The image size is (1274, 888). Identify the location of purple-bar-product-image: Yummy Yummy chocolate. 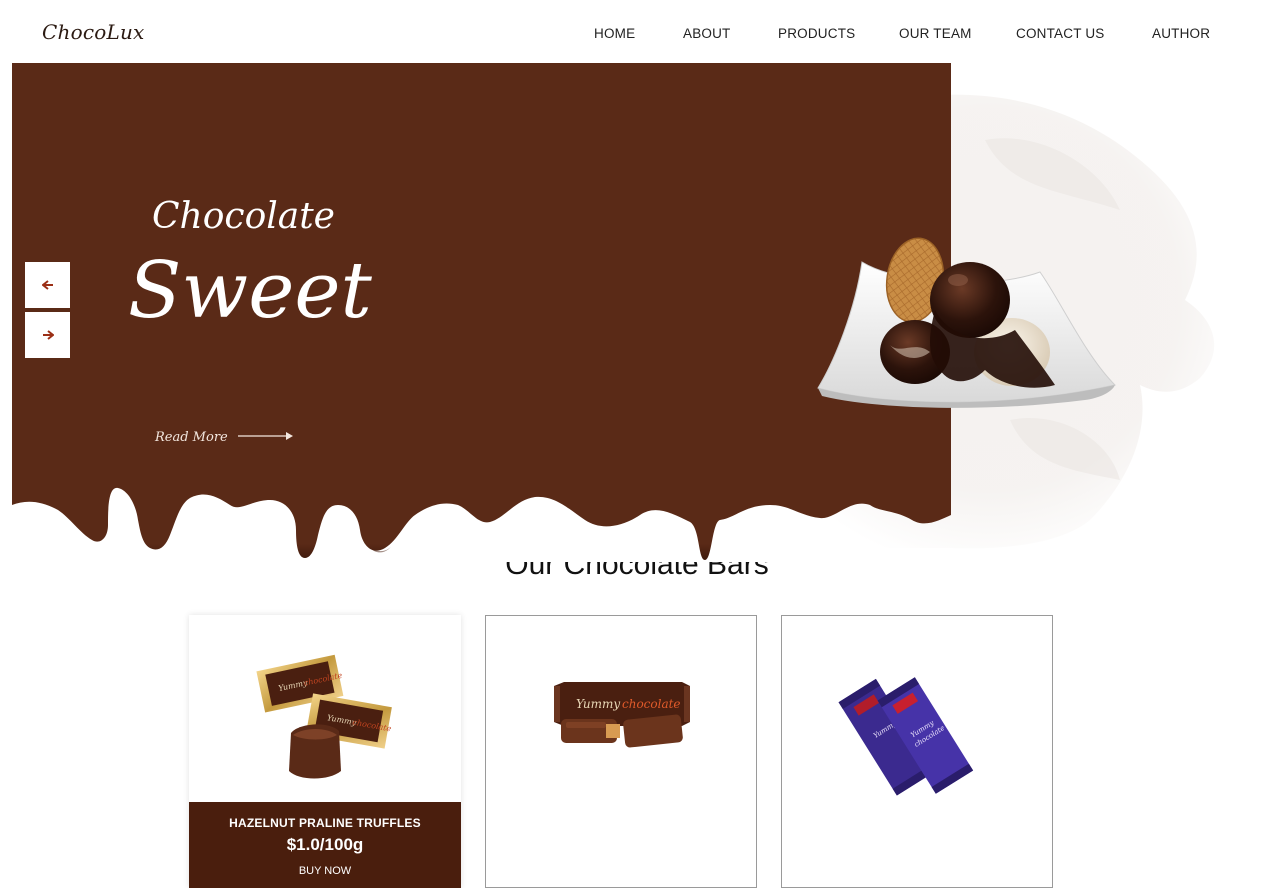
(906, 736).